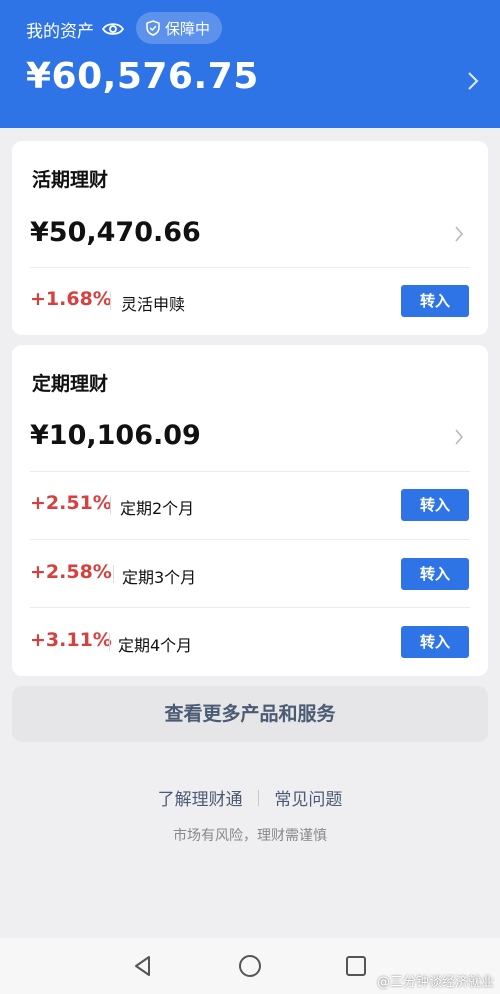  I want to click on total-assets-value: ¥60,576.75, so click(142, 76).